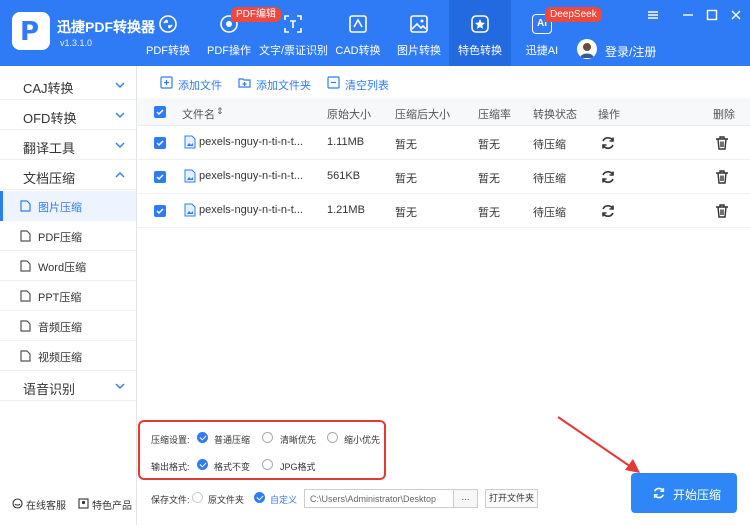  I want to click on col-filename: 文件名, so click(198, 114).